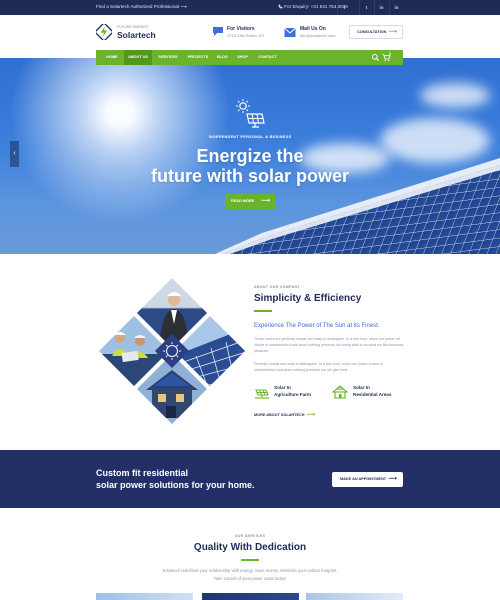  What do you see at coordinates (313, 29) in the screenshot?
I see `mail-title: Mail Us On` at bounding box center [313, 29].